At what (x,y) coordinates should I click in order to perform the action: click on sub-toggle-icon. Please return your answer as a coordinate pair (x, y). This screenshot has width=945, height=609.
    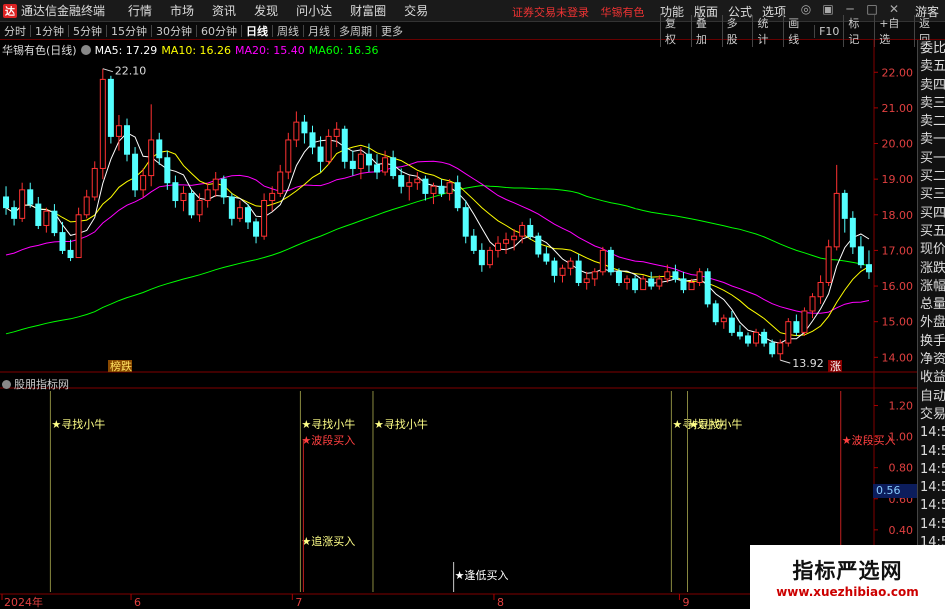
    Looking at the image, I should click on (6, 384).